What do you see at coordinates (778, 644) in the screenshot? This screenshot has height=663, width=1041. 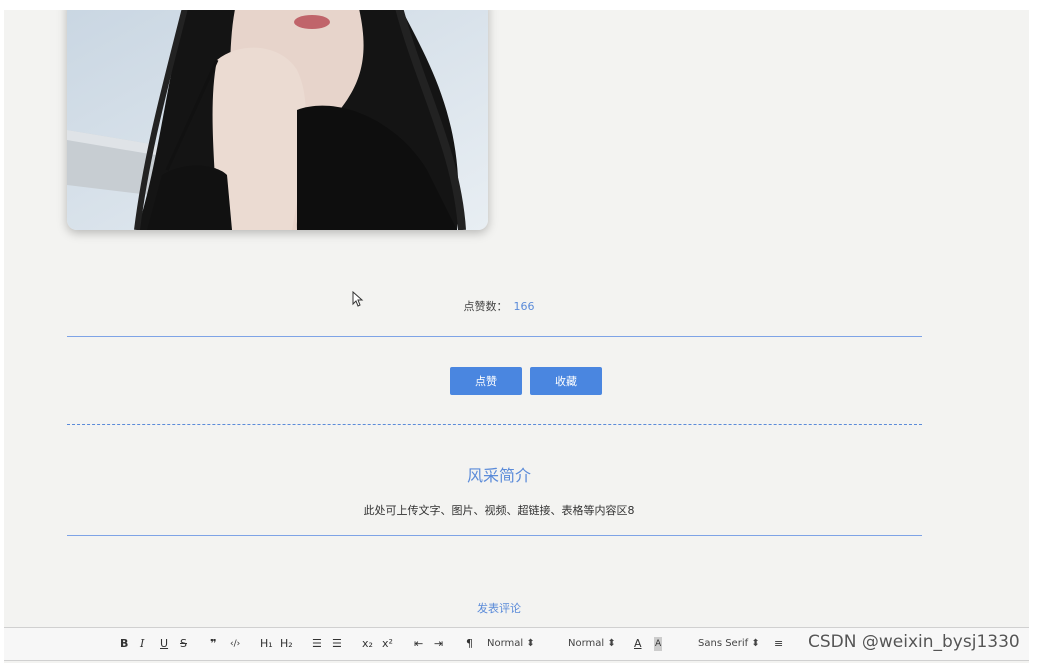 I see `align-icon: ≡` at bounding box center [778, 644].